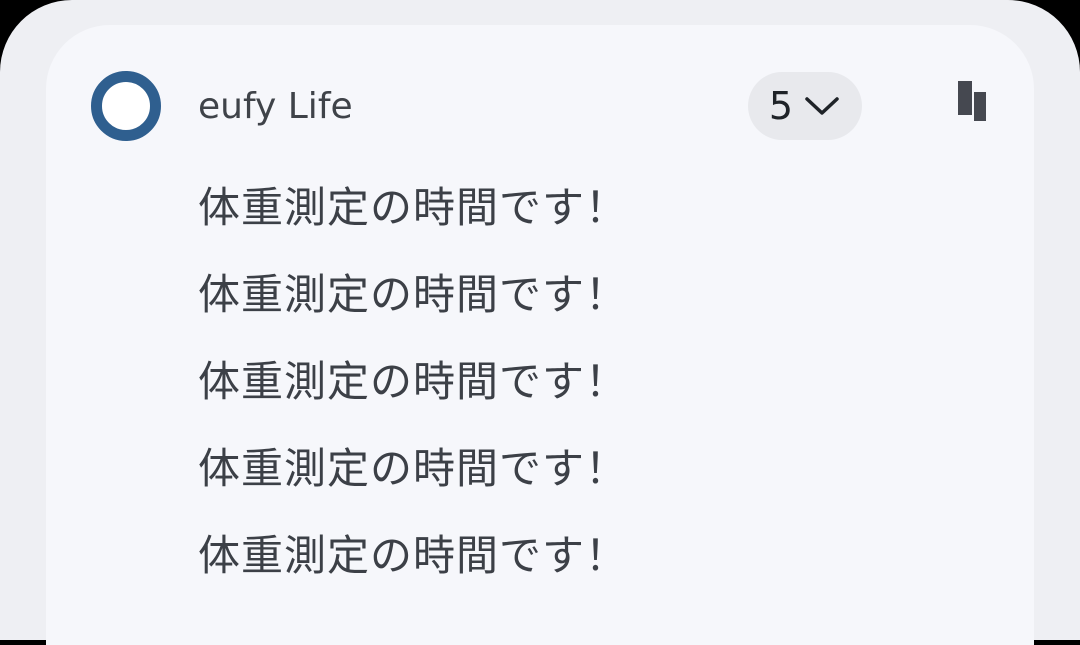 The height and width of the screenshot is (645, 1080). I want to click on chevron-down-icon, so click(822, 106).